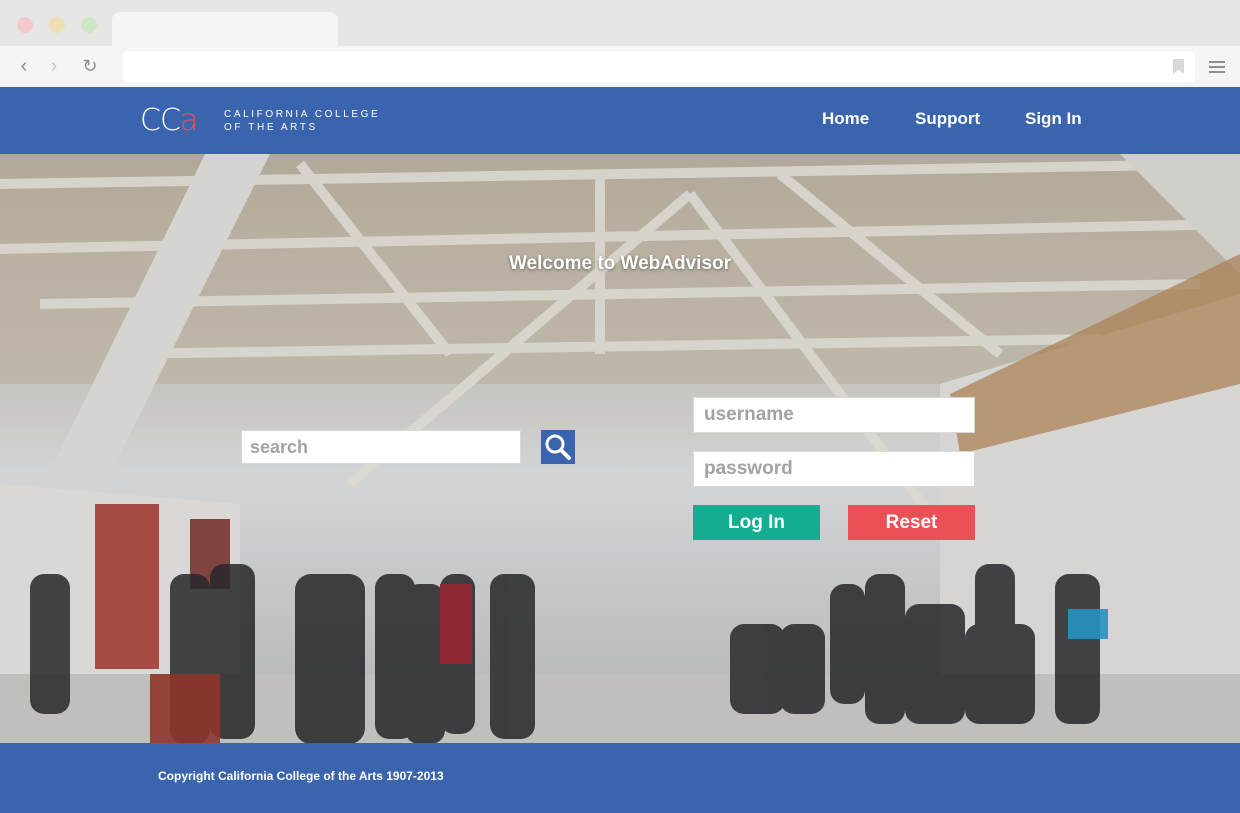  Describe the element at coordinates (302, 114) in the screenshot. I see `logo-line-1: CALIFORNIA COLLEGE` at that location.